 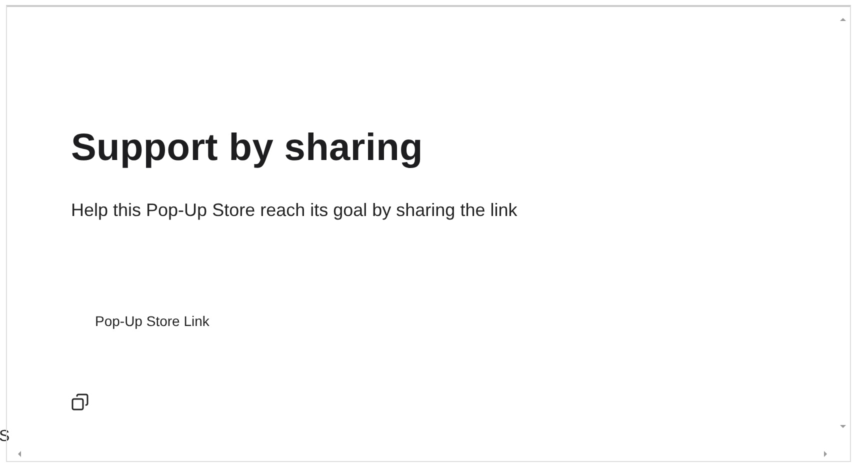 What do you see at coordinates (80, 402) in the screenshot?
I see `copy-button` at bounding box center [80, 402].